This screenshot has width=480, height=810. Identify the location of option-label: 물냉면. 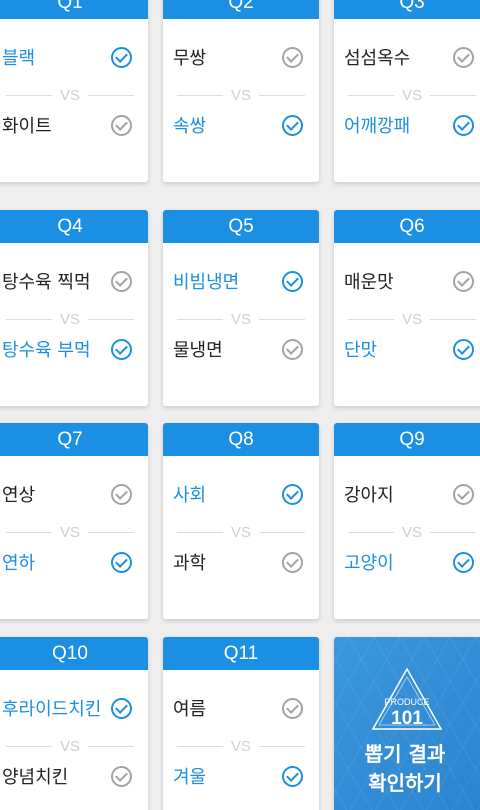
(198, 350).